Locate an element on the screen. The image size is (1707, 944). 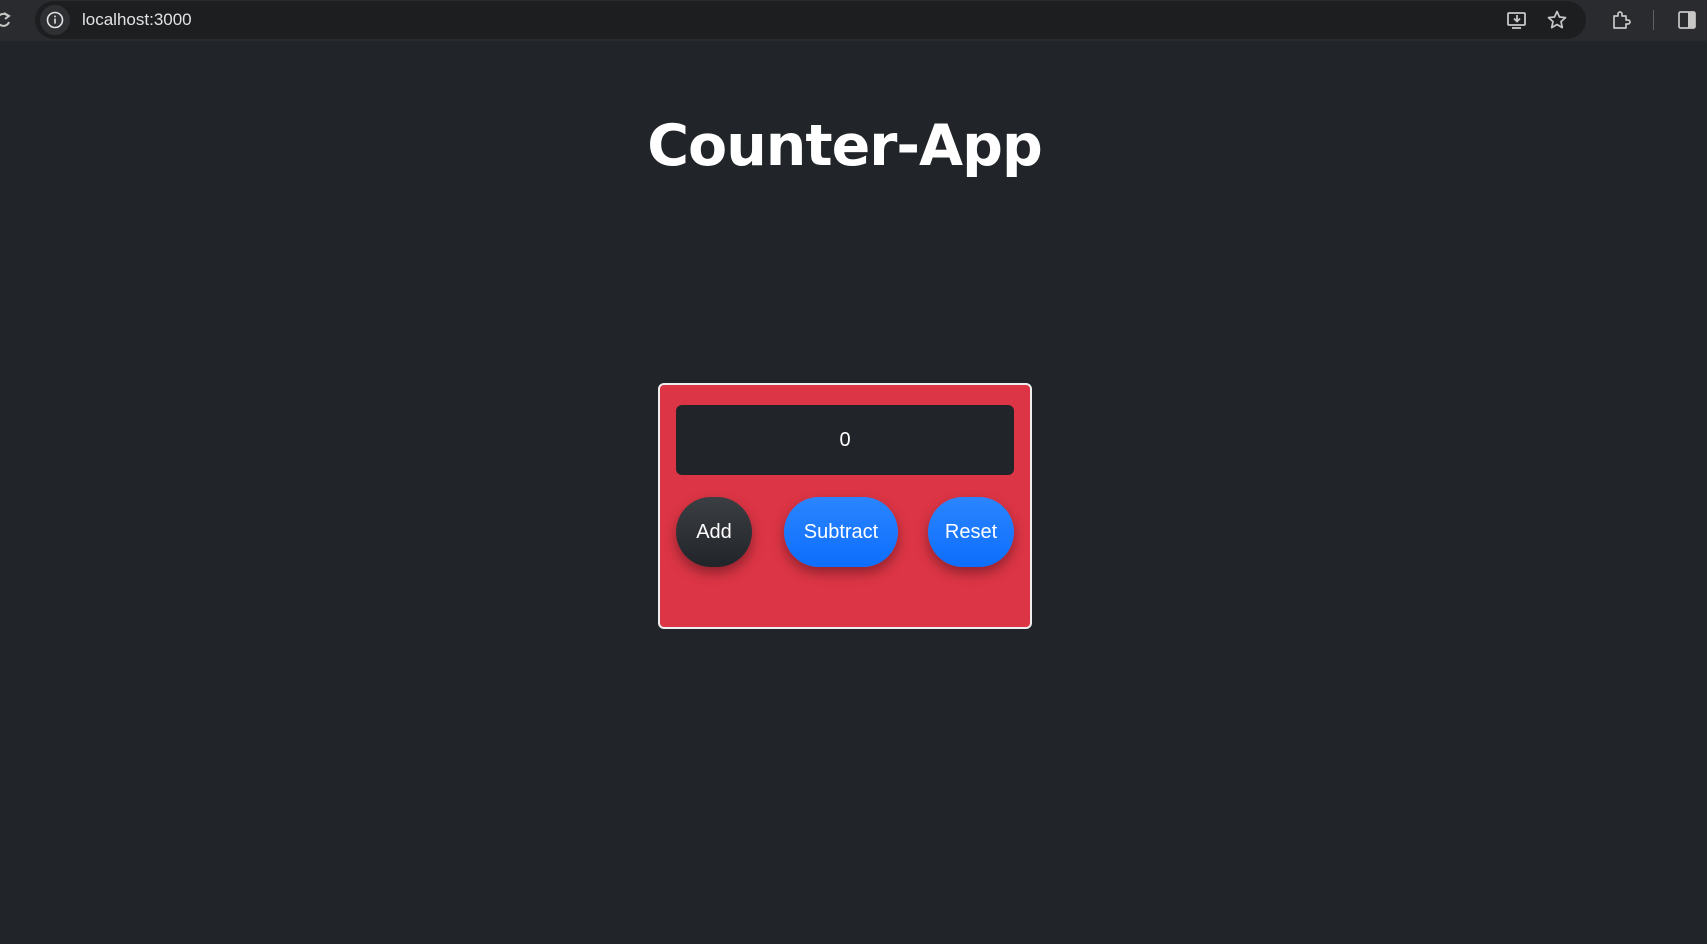
subtract-button: Subtract is located at coordinates (841, 532).